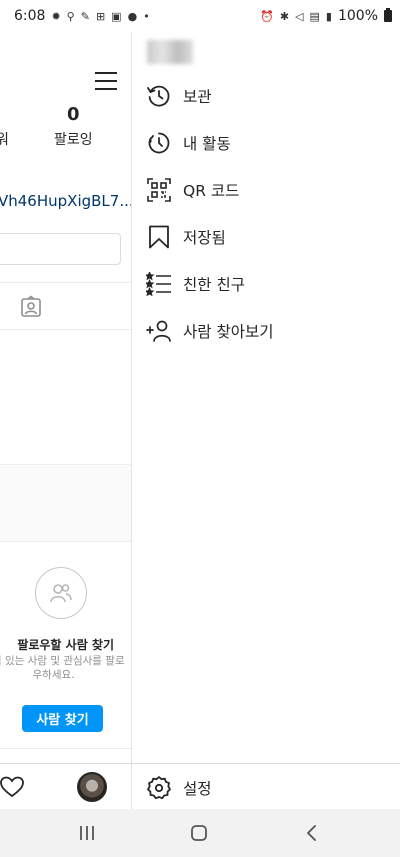  I want to click on qr-code-icon, so click(159, 190).